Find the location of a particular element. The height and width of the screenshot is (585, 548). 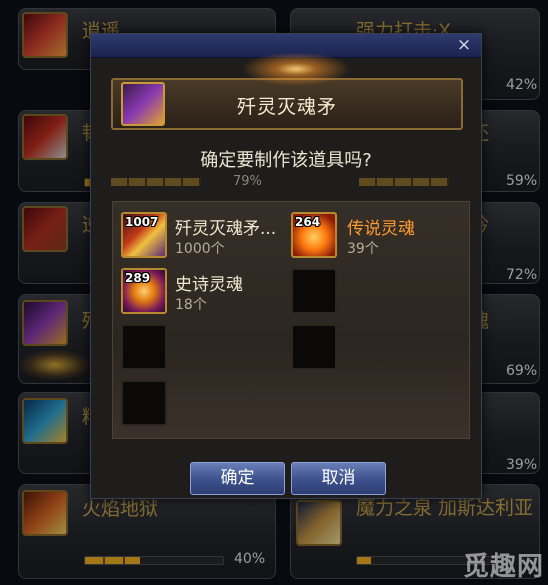

confirm-question: 确定要制作该道具吗? is located at coordinates (286, 160).